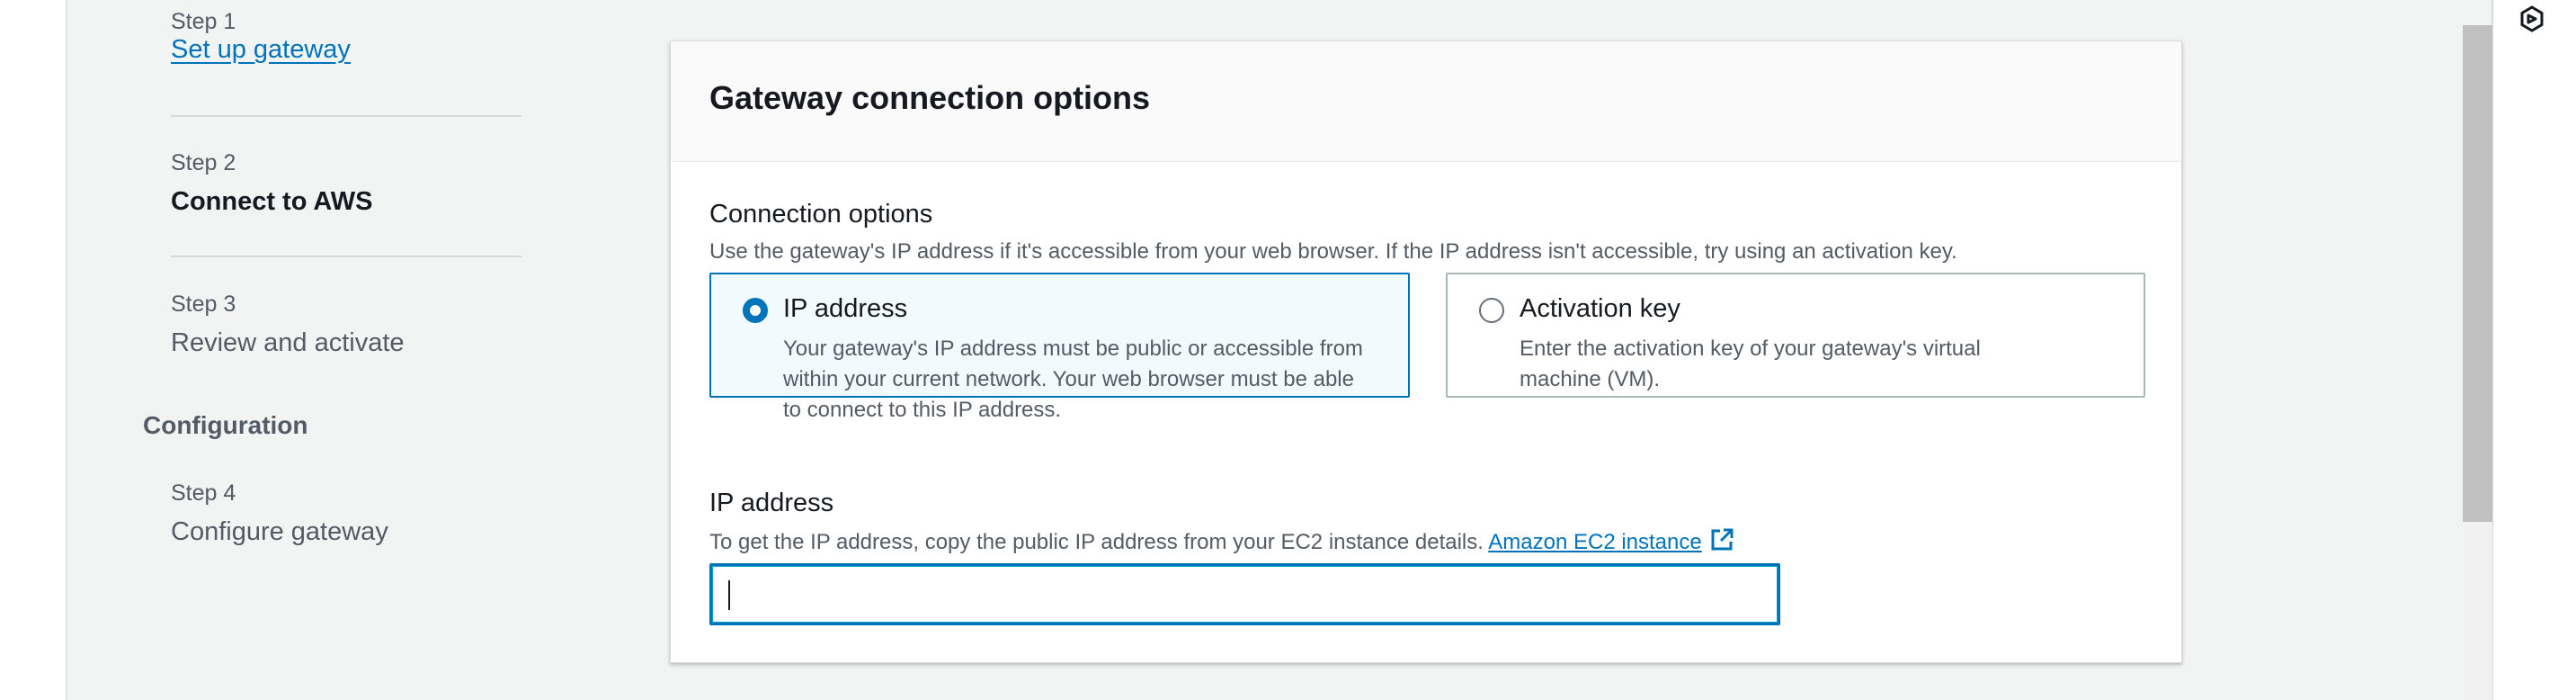 Image resolution: width=2576 pixels, height=700 pixels. Describe the element at coordinates (1426, 101) in the screenshot. I see `panel-header: Gateway connection options` at that location.